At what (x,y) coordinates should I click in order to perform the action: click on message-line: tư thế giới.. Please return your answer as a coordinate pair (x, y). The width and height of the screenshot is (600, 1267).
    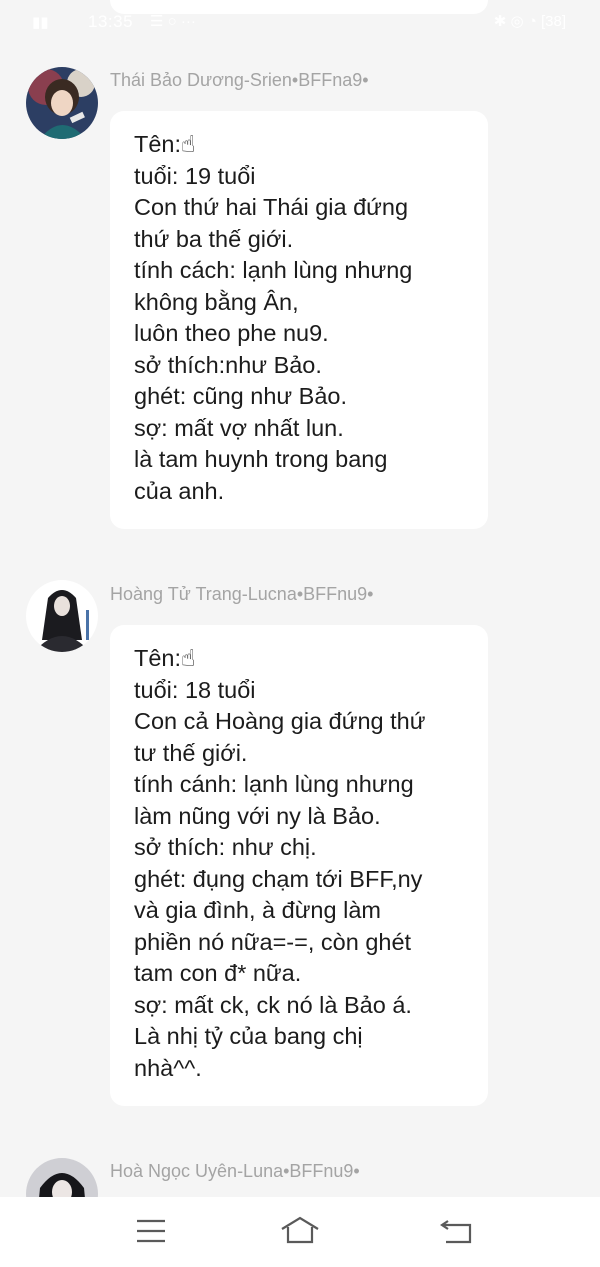
    Looking at the image, I should click on (191, 752).